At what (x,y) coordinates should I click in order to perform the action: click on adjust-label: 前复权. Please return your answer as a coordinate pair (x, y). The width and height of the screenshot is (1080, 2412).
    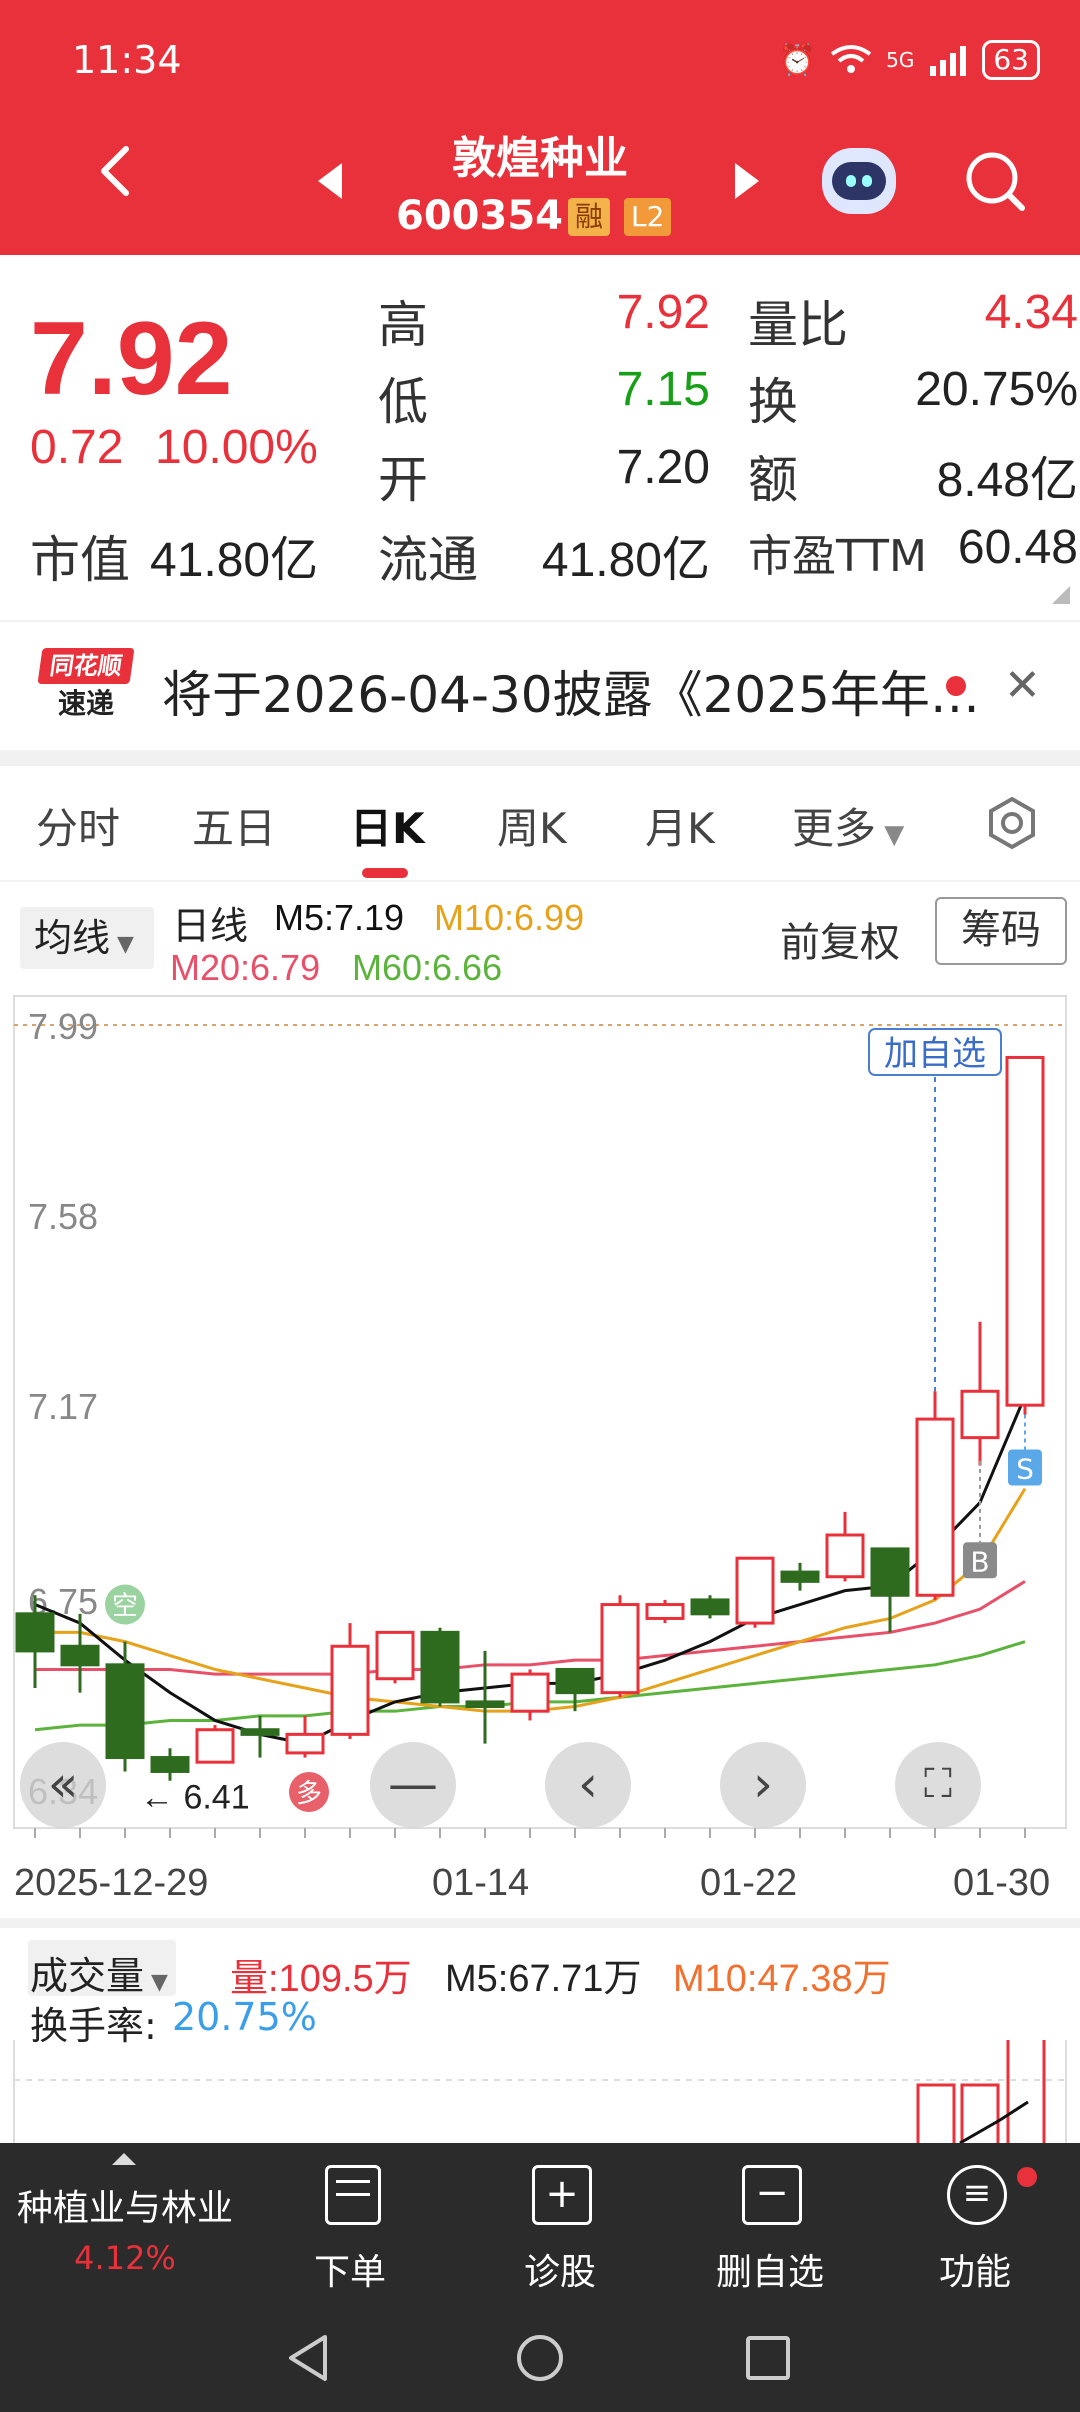
    Looking at the image, I should click on (840, 939).